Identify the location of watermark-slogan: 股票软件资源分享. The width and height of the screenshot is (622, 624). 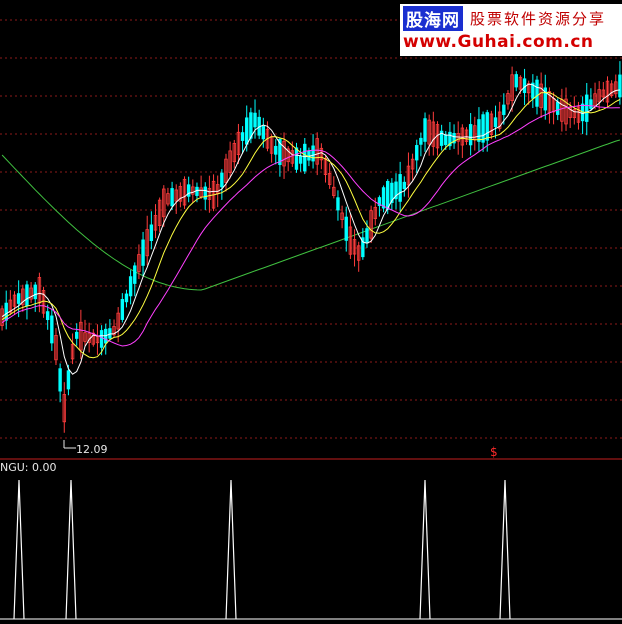
(538, 19).